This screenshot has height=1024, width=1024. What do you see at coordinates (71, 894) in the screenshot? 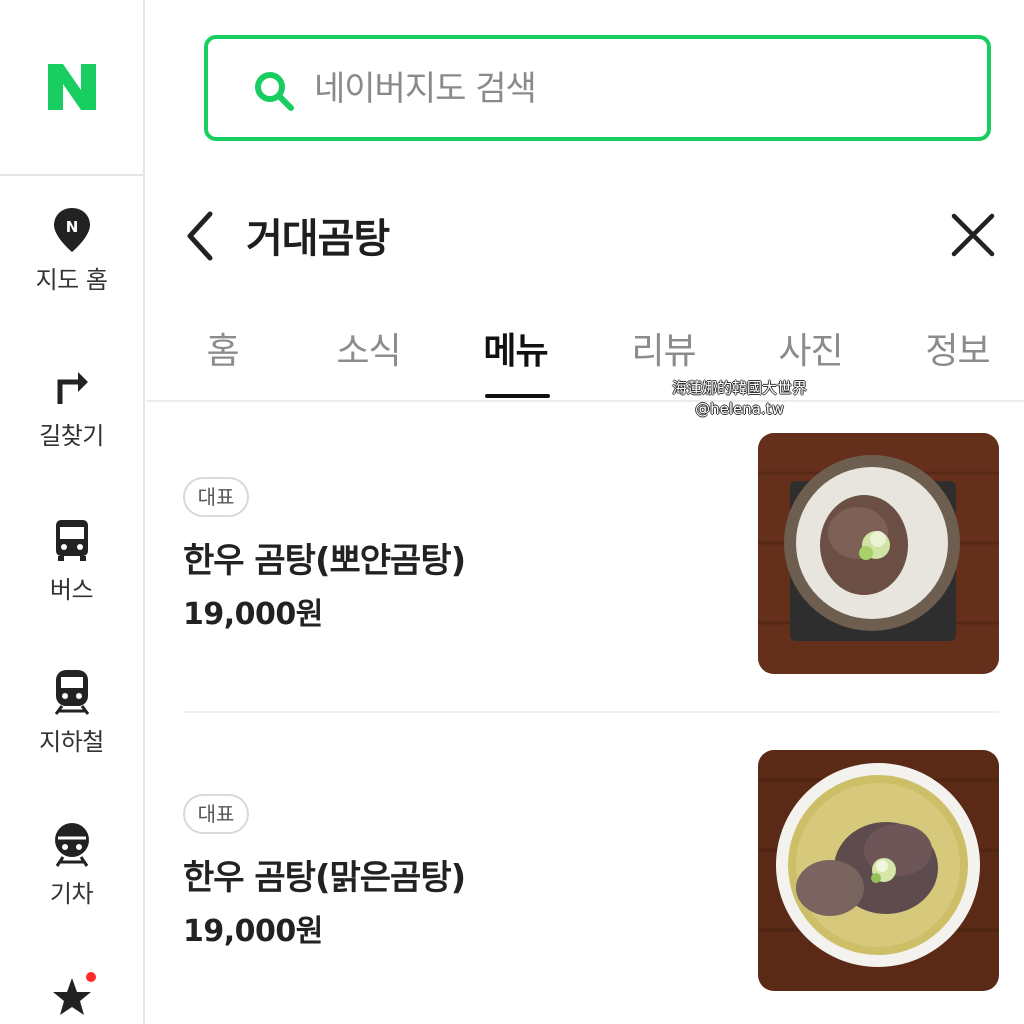
I see `sidebar-item-label: 기차` at bounding box center [71, 894].